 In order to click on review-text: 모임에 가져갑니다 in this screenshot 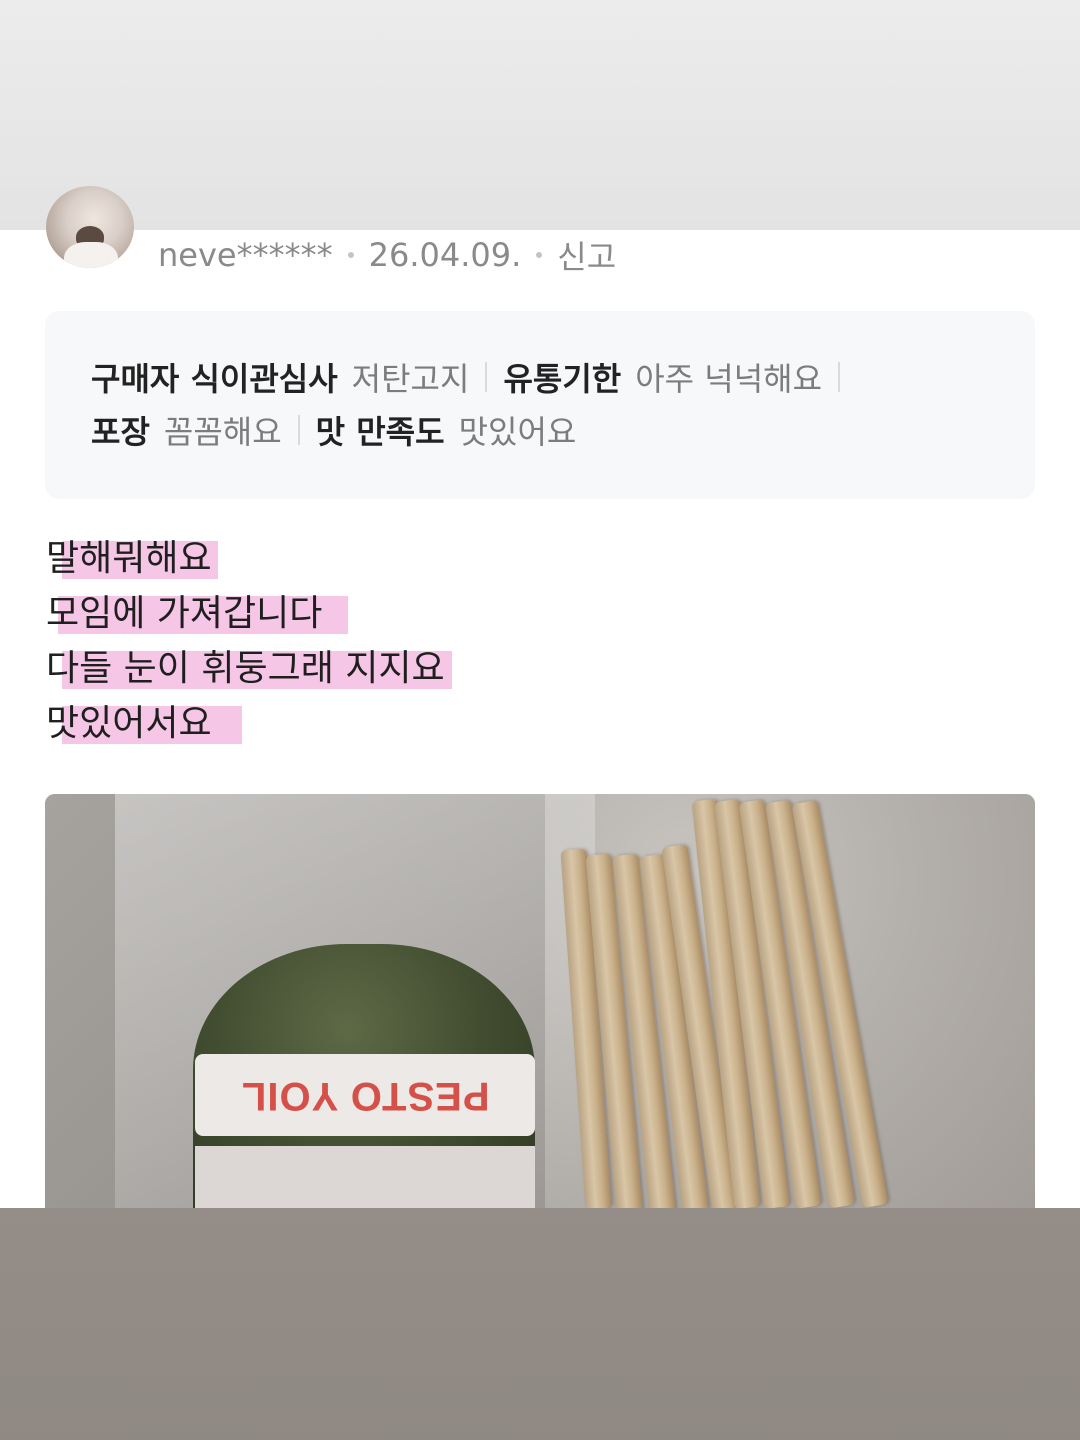, I will do `click(184, 613)`.